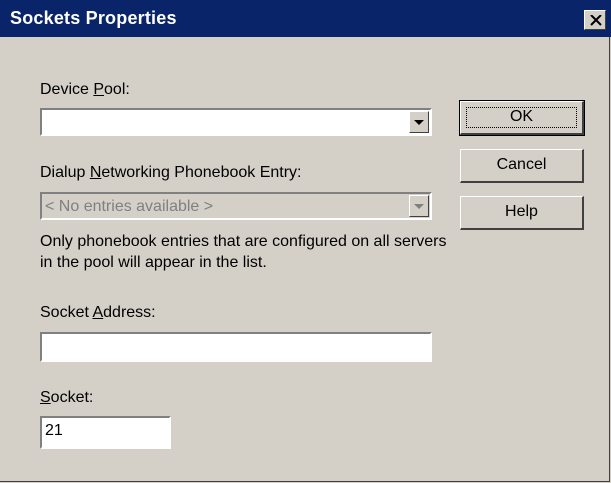 Image resolution: width=611 pixels, height=483 pixels. What do you see at coordinates (305, 18) in the screenshot?
I see `title-bar: Sockets Properties` at bounding box center [305, 18].